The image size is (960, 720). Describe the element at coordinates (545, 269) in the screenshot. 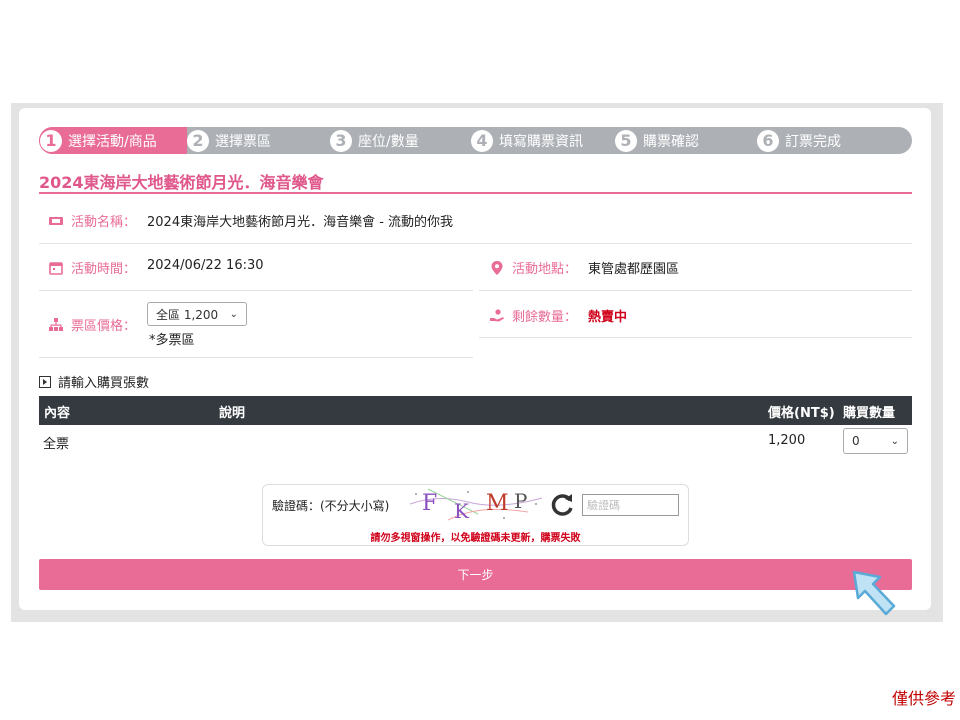

I see `label-text: 活動地點：` at that location.